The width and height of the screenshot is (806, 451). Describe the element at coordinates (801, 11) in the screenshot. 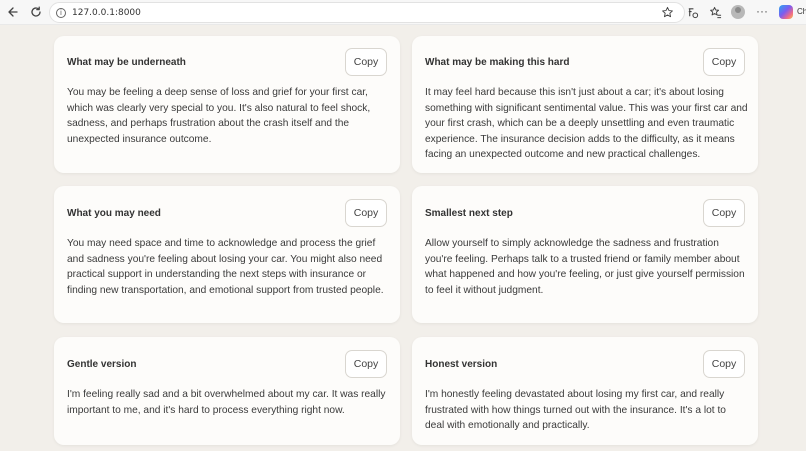

I see `copilot-label: Ch` at that location.